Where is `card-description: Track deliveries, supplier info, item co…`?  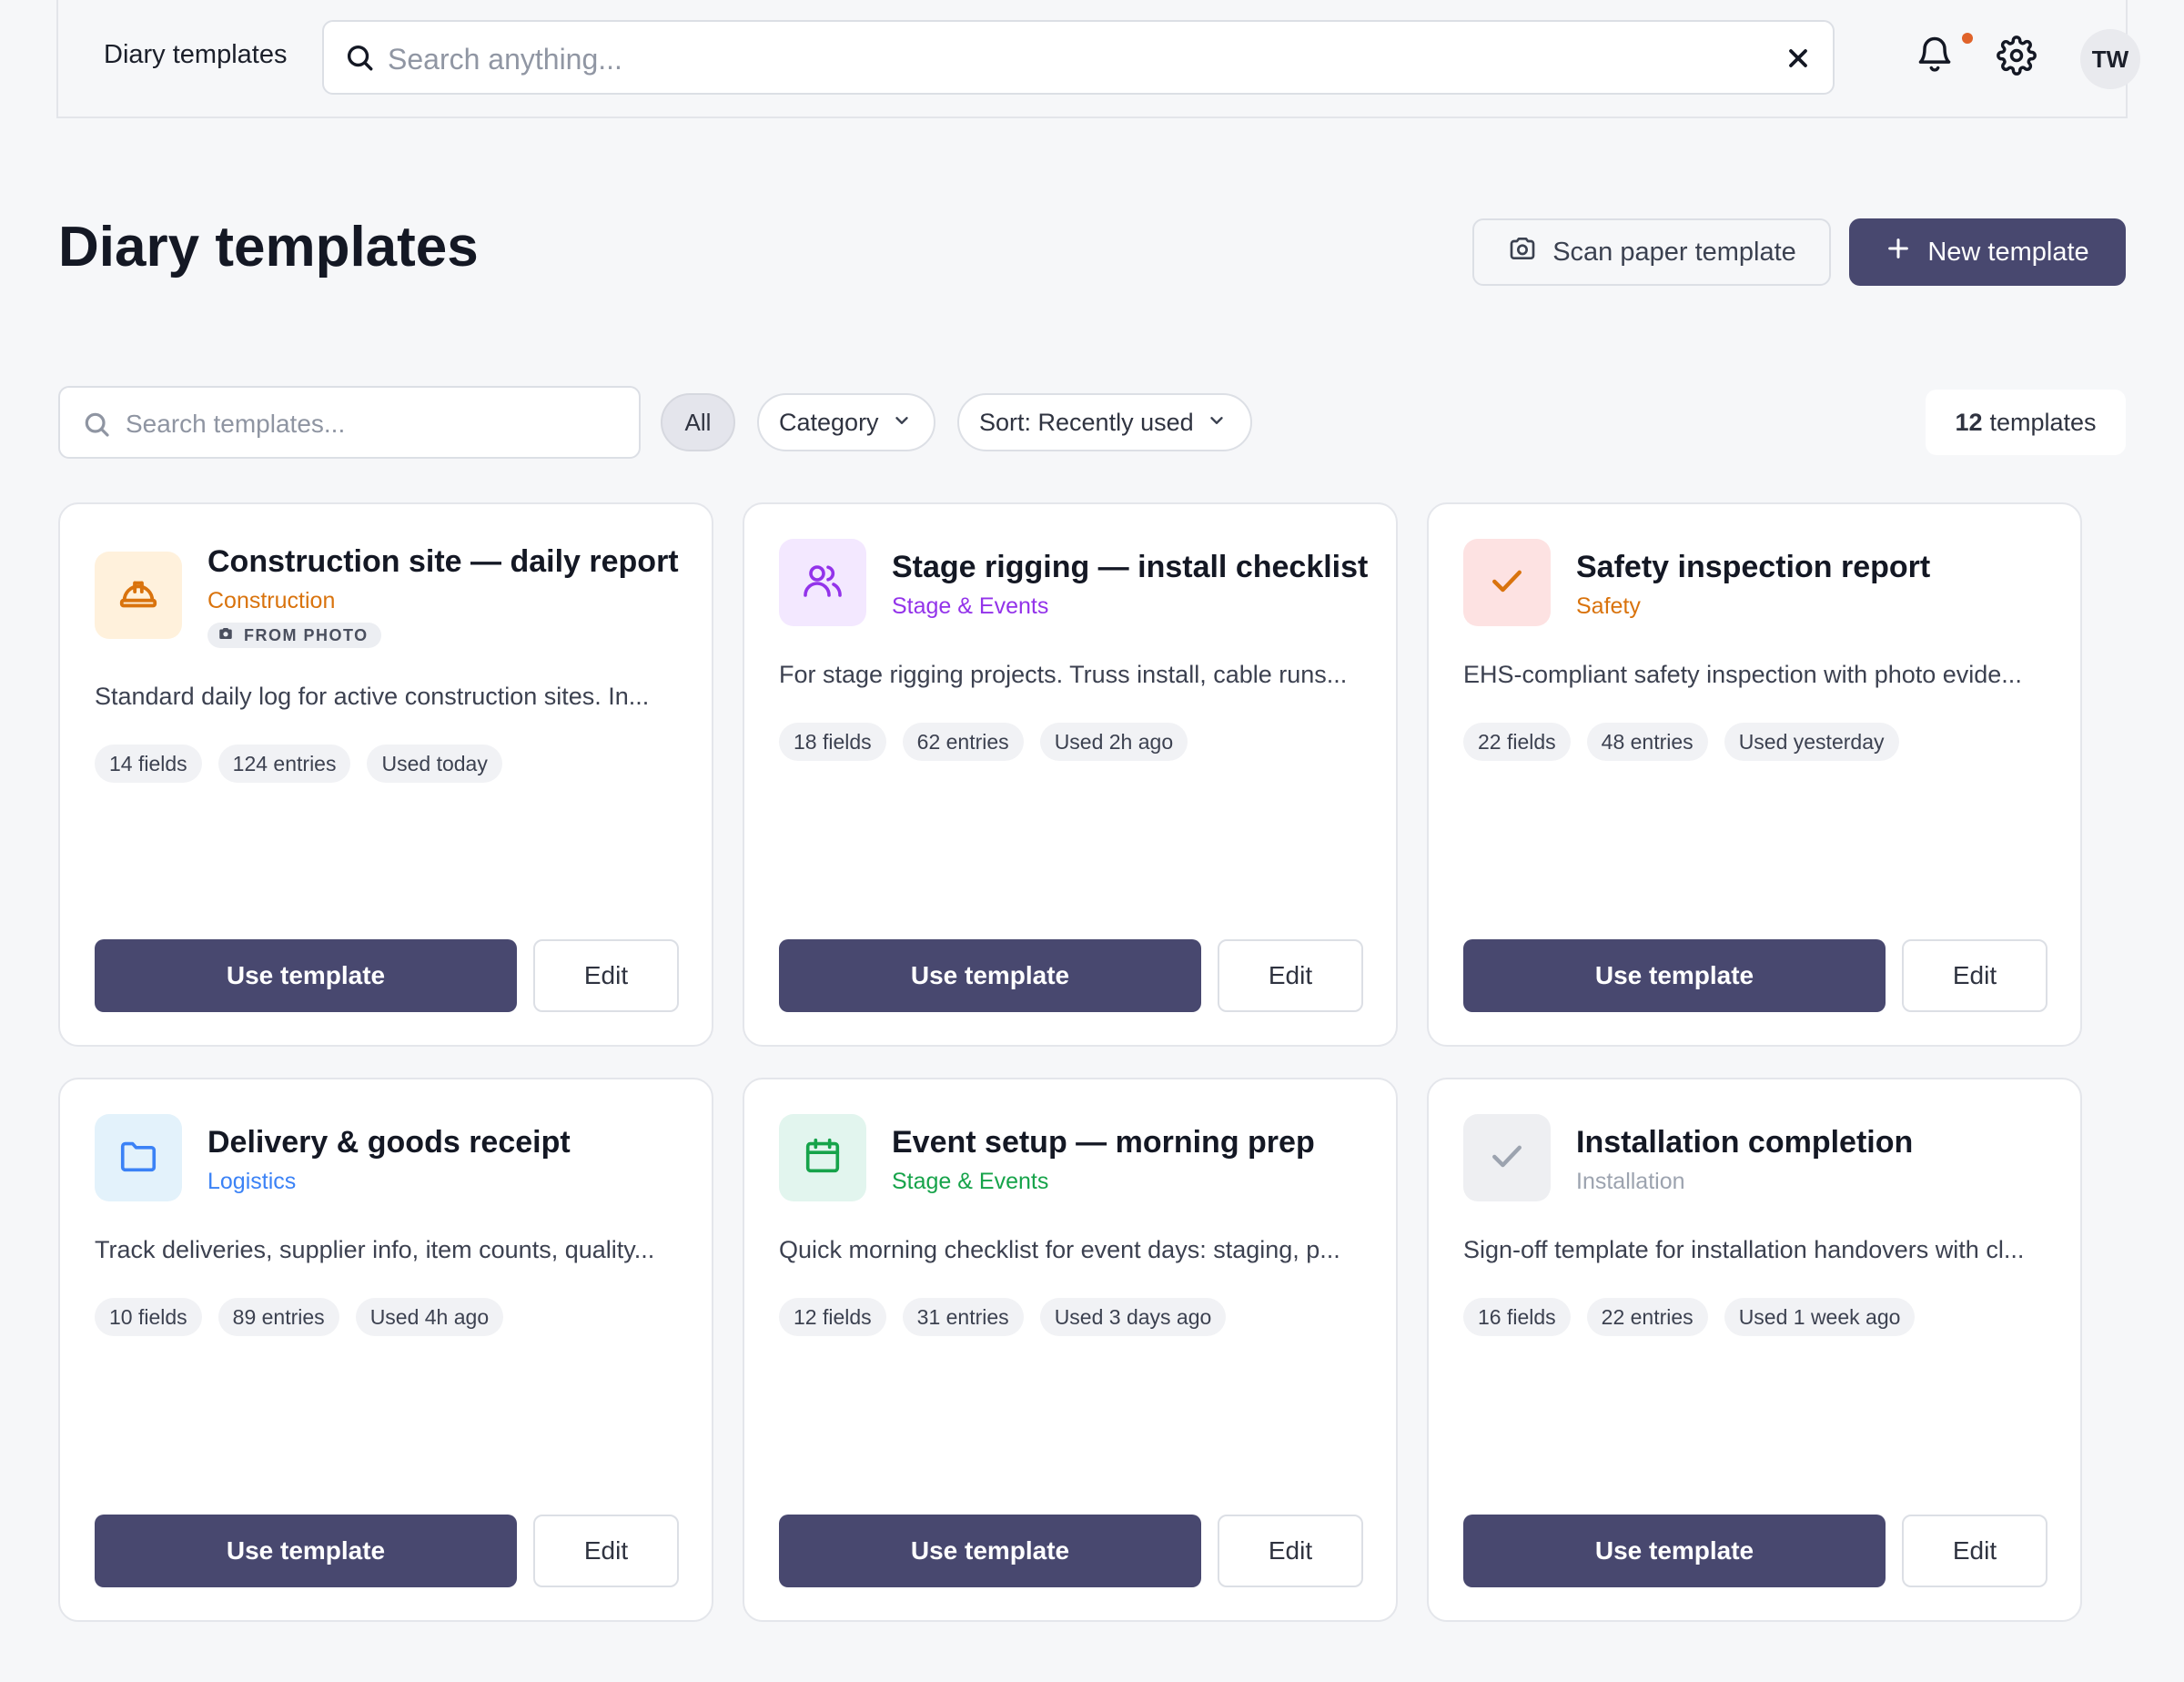
card-description: Track deliveries, supplier info, item co… is located at coordinates (375, 1249).